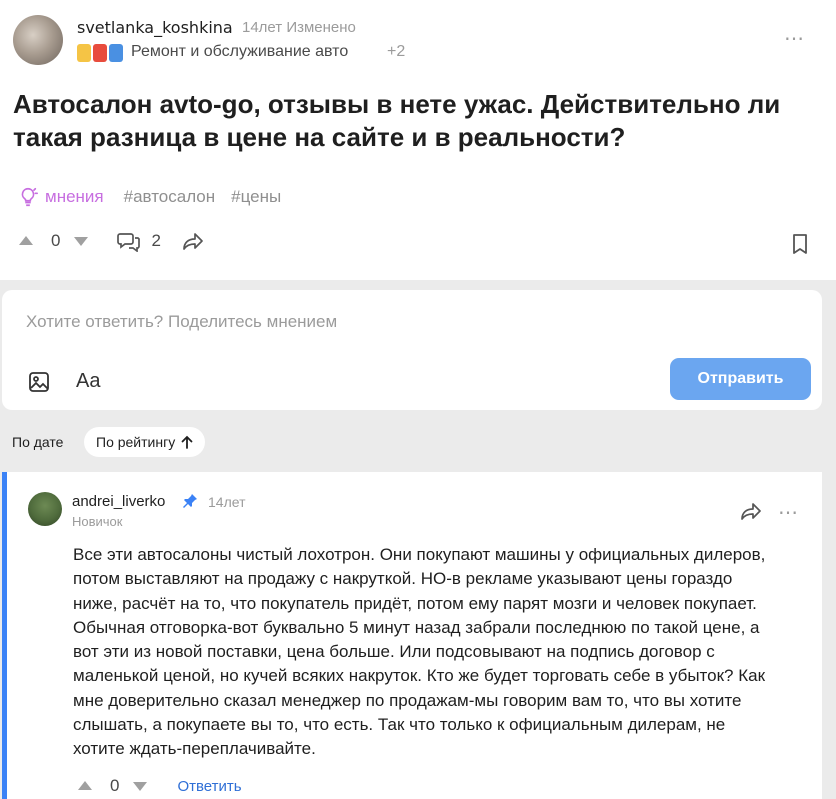 This screenshot has width=836, height=799. What do you see at coordinates (159, 786) in the screenshot?
I see `comment-actions: 0 Ответить` at bounding box center [159, 786].